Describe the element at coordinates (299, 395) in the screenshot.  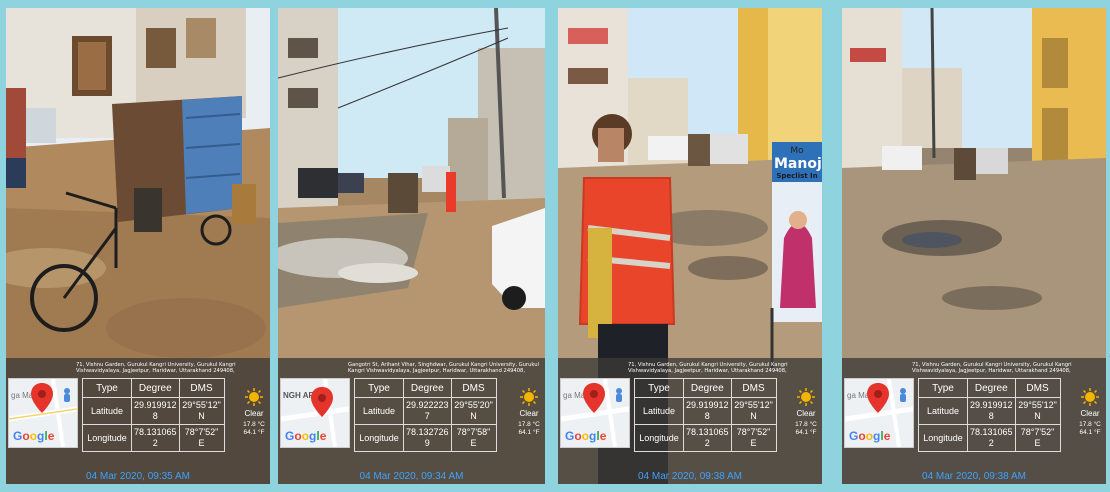
I see `map-street-label: NGH AR` at that location.